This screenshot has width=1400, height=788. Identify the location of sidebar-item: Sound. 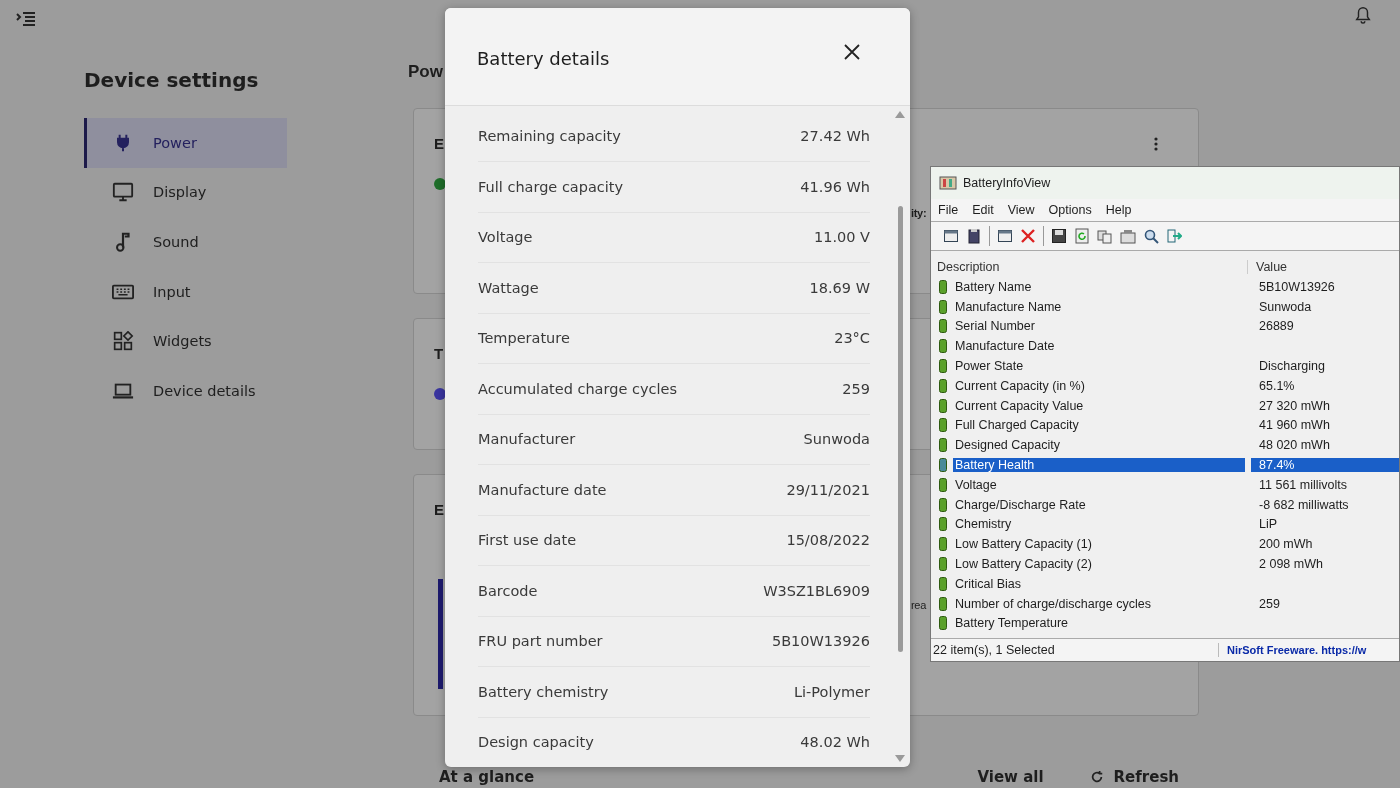
(185, 242).